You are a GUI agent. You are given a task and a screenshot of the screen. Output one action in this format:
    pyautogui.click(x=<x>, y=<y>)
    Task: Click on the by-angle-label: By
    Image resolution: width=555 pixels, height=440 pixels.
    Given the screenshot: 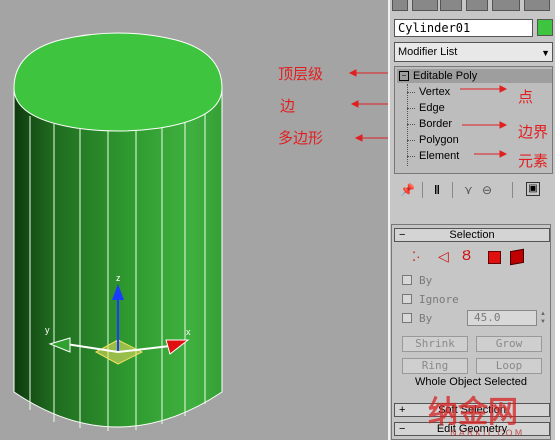 What is the action you would take?
    pyautogui.click(x=426, y=318)
    